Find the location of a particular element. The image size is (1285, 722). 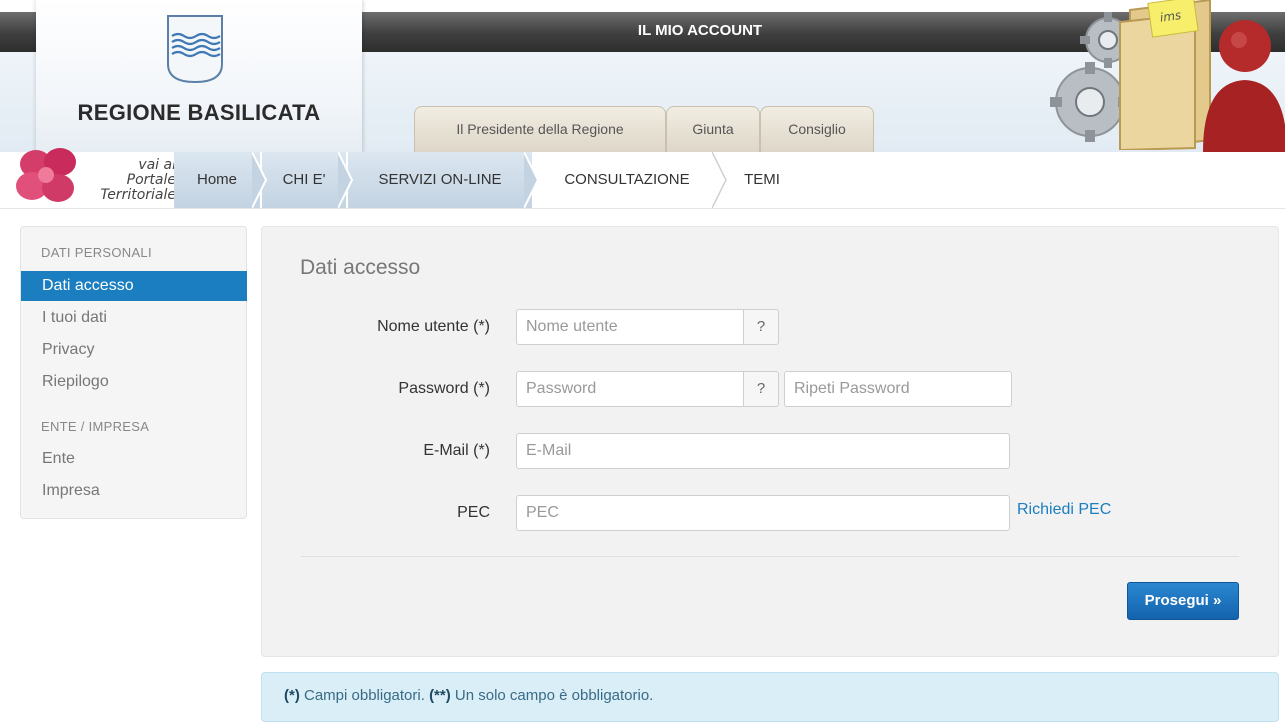

password-input is located at coordinates (630, 389).